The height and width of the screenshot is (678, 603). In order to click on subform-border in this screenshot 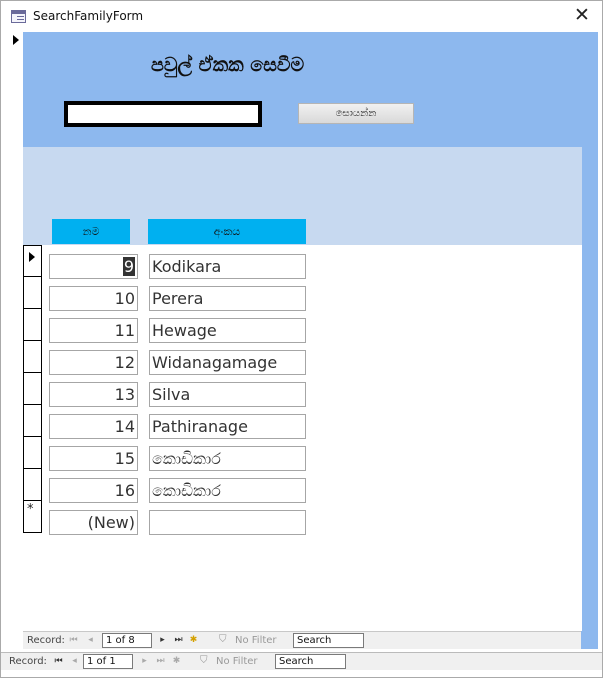, I will do `click(590, 389)`.